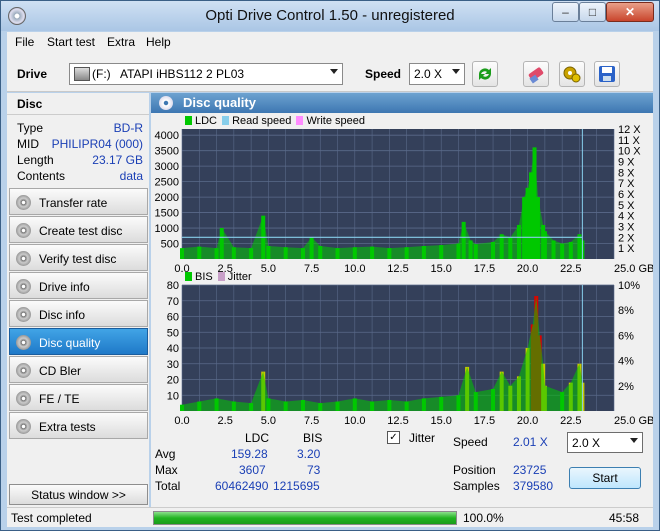  What do you see at coordinates (78, 397) in the screenshot?
I see `nav-fe-te: FE / TE` at bounding box center [78, 397].